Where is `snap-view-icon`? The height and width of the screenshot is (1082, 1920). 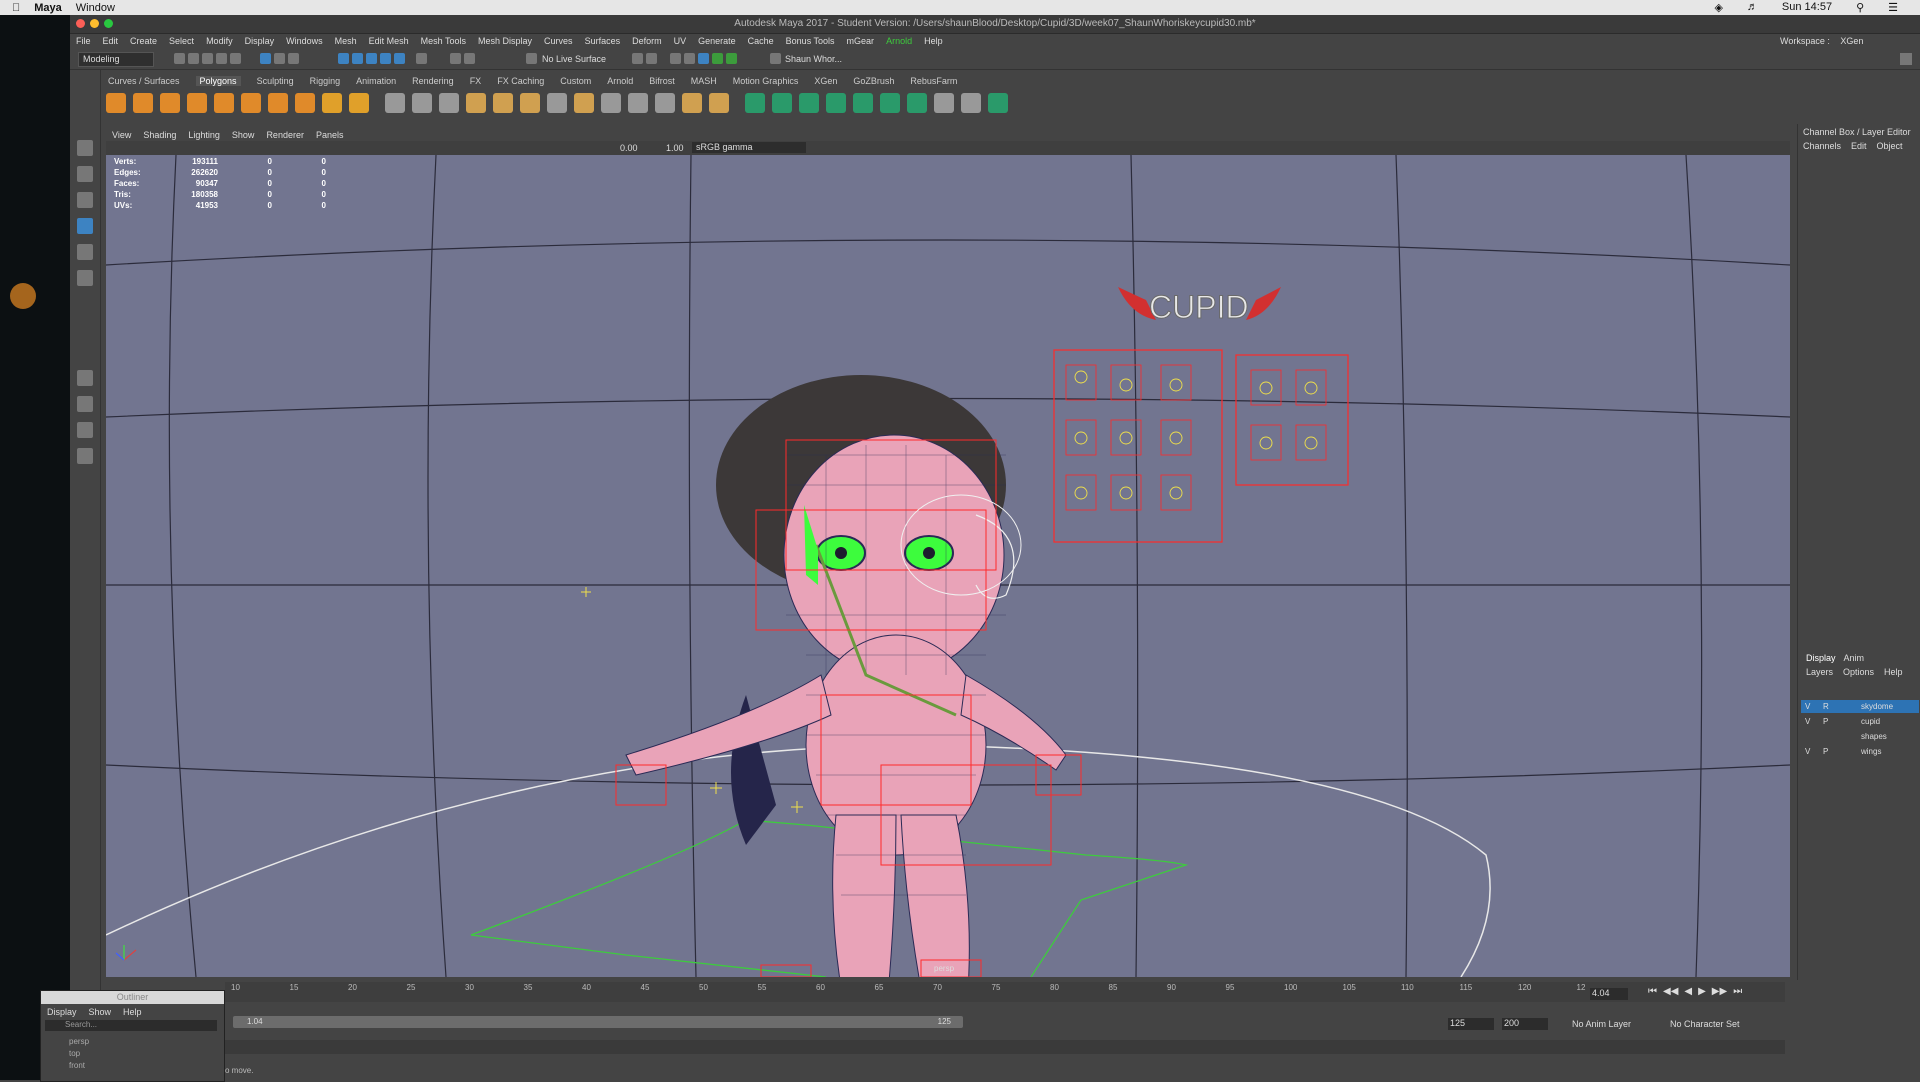
snap-view-icon is located at coordinates (385, 58).